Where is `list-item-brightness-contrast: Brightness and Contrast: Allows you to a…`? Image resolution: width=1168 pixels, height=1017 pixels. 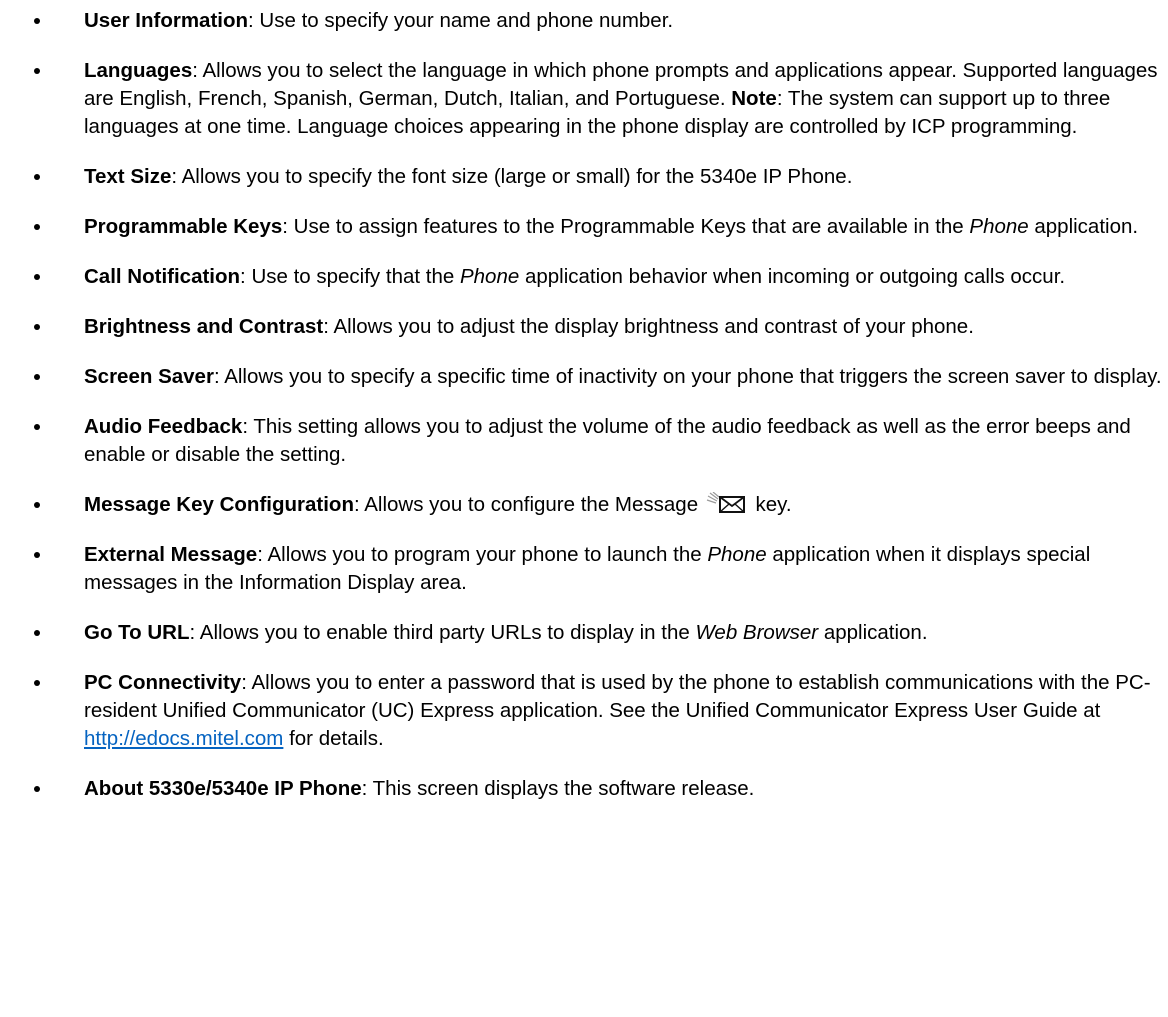 list-item-brightness-contrast: Brightness and Contrast: Allows you to a… is located at coordinates (584, 327).